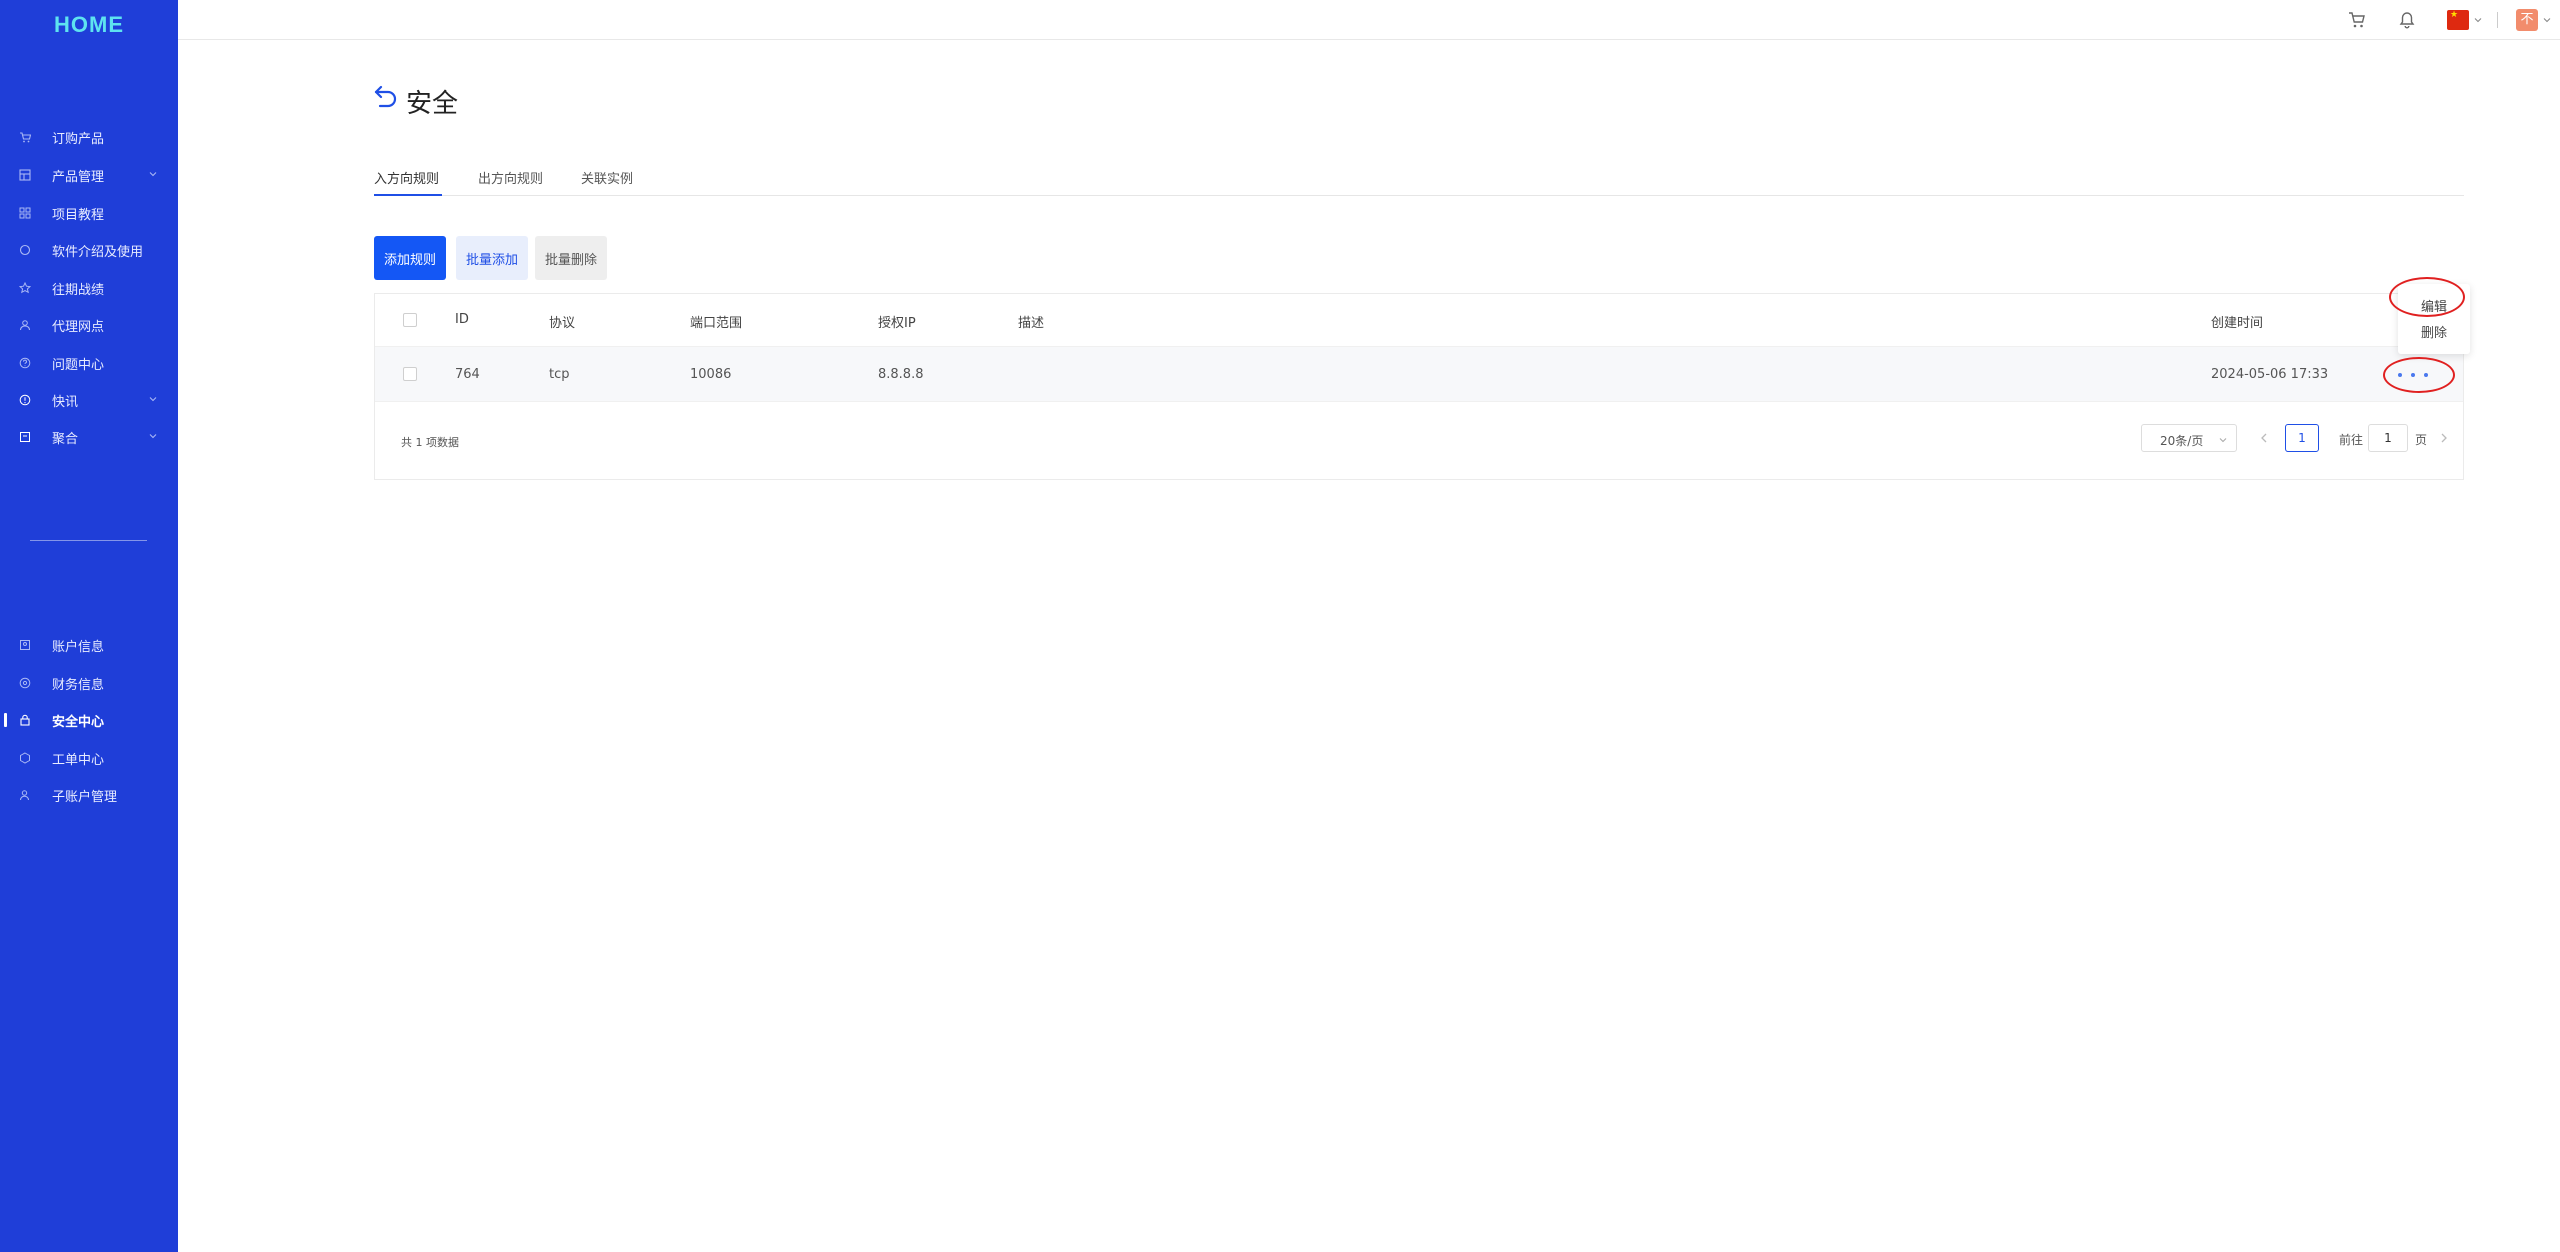  What do you see at coordinates (510, 177) in the screenshot?
I see `tab-outbound-rules: 出方向规则` at bounding box center [510, 177].